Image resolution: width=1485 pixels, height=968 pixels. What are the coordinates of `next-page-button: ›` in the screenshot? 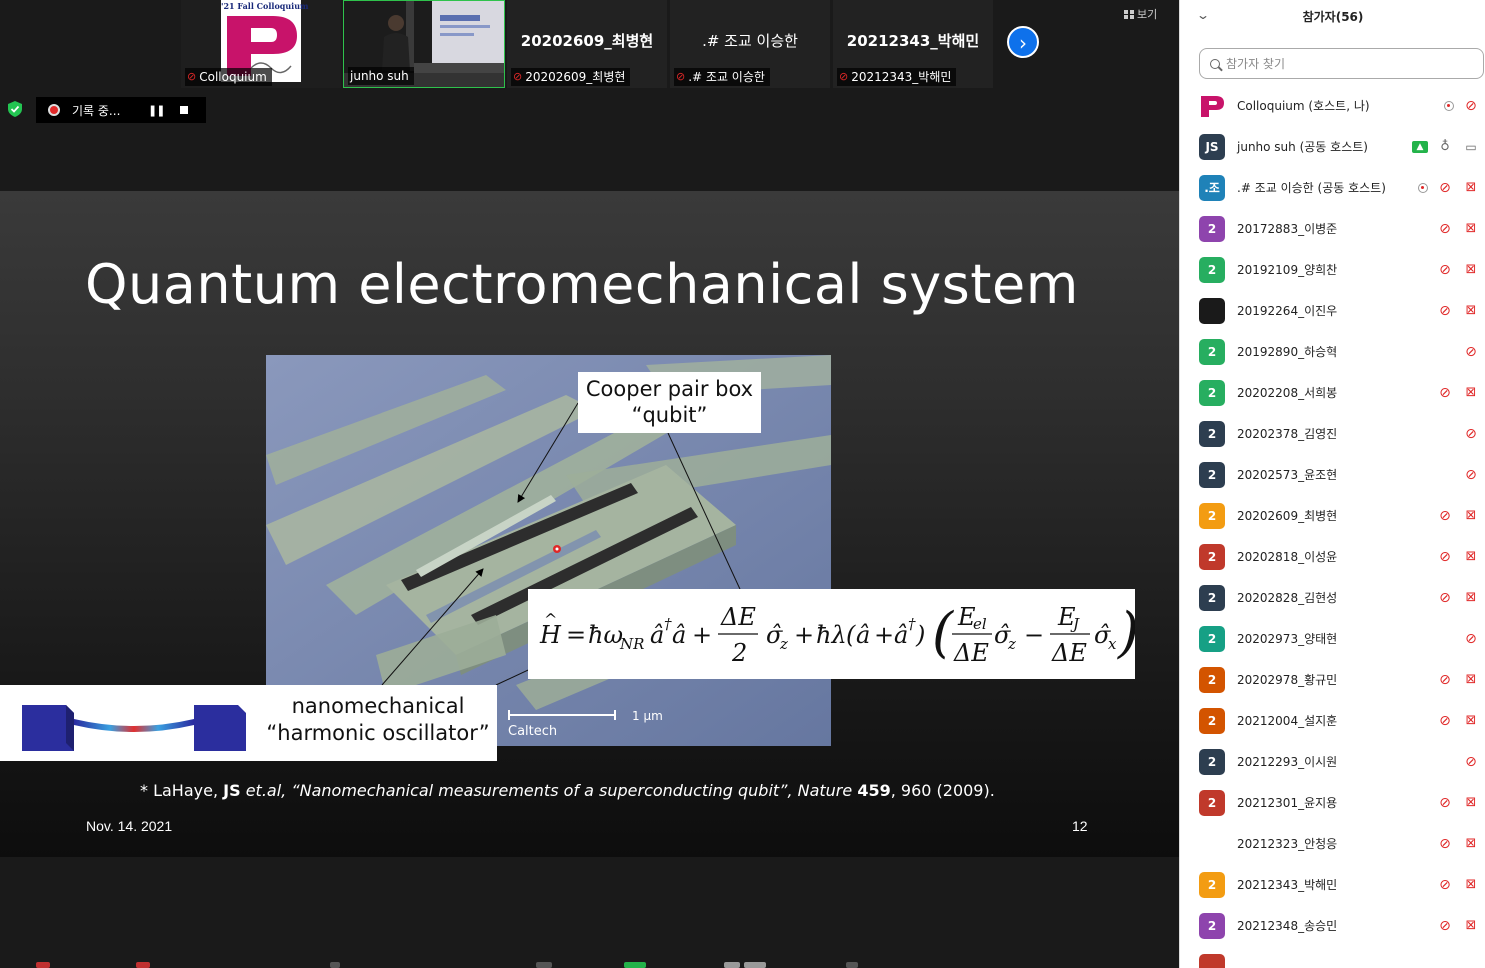 It's located at (1023, 42).